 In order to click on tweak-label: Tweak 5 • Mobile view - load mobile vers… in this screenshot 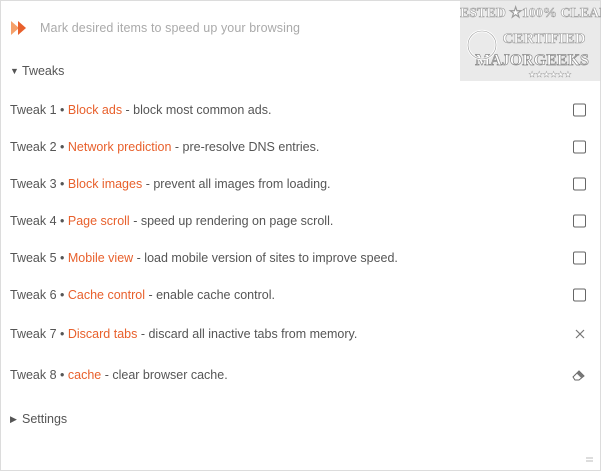, I will do `click(204, 258)`.